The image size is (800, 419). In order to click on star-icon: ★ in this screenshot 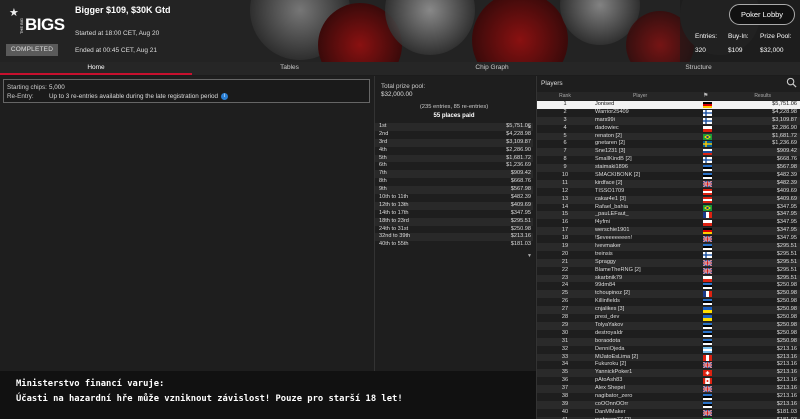, I will do `click(14, 13)`.